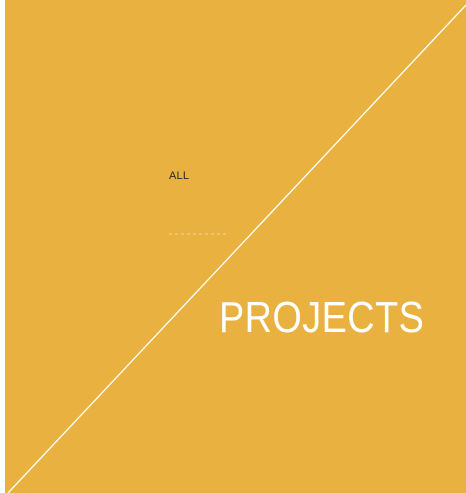 The width and height of the screenshot is (466, 493). What do you see at coordinates (199, 234) in the screenshot?
I see `faint-divider-dashes` at bounding box center [199, 234].